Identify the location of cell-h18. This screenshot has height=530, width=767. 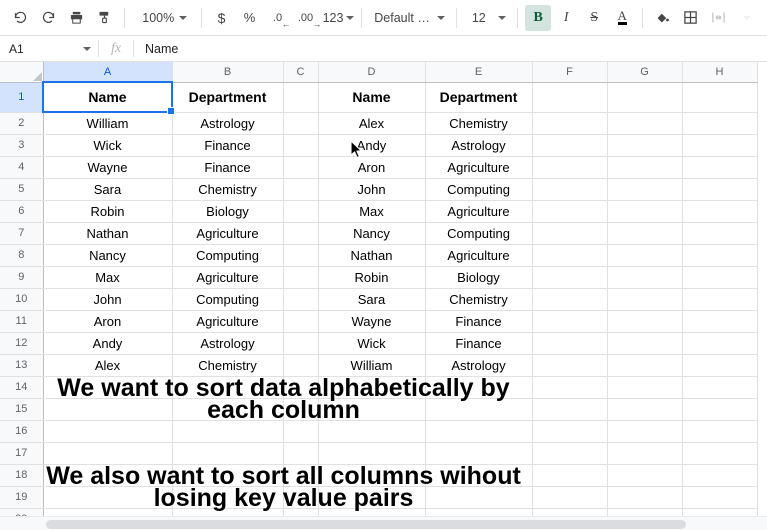
(720, 475).